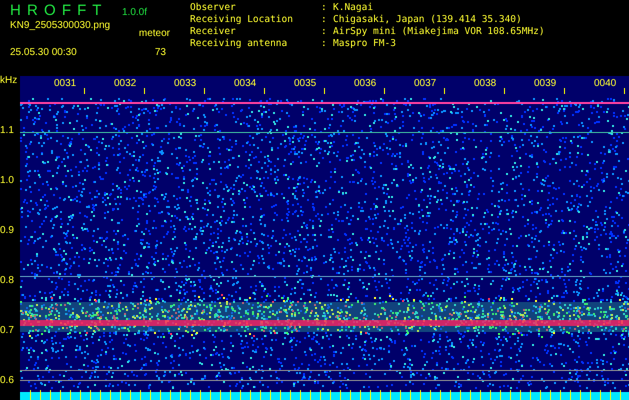 This screenshot has width=629, height=400. What do you see at coordinates (353, 8) in the screenshot?
I see `info-value: K.Nagai` at bounding box center [353, 8].